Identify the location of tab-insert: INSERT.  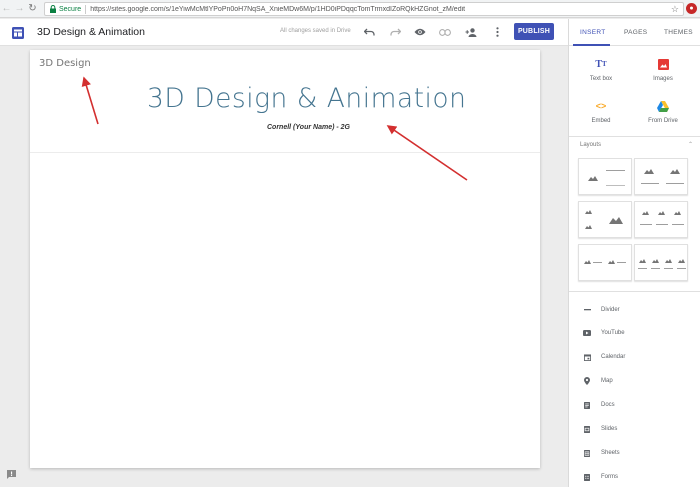
(593, 32).